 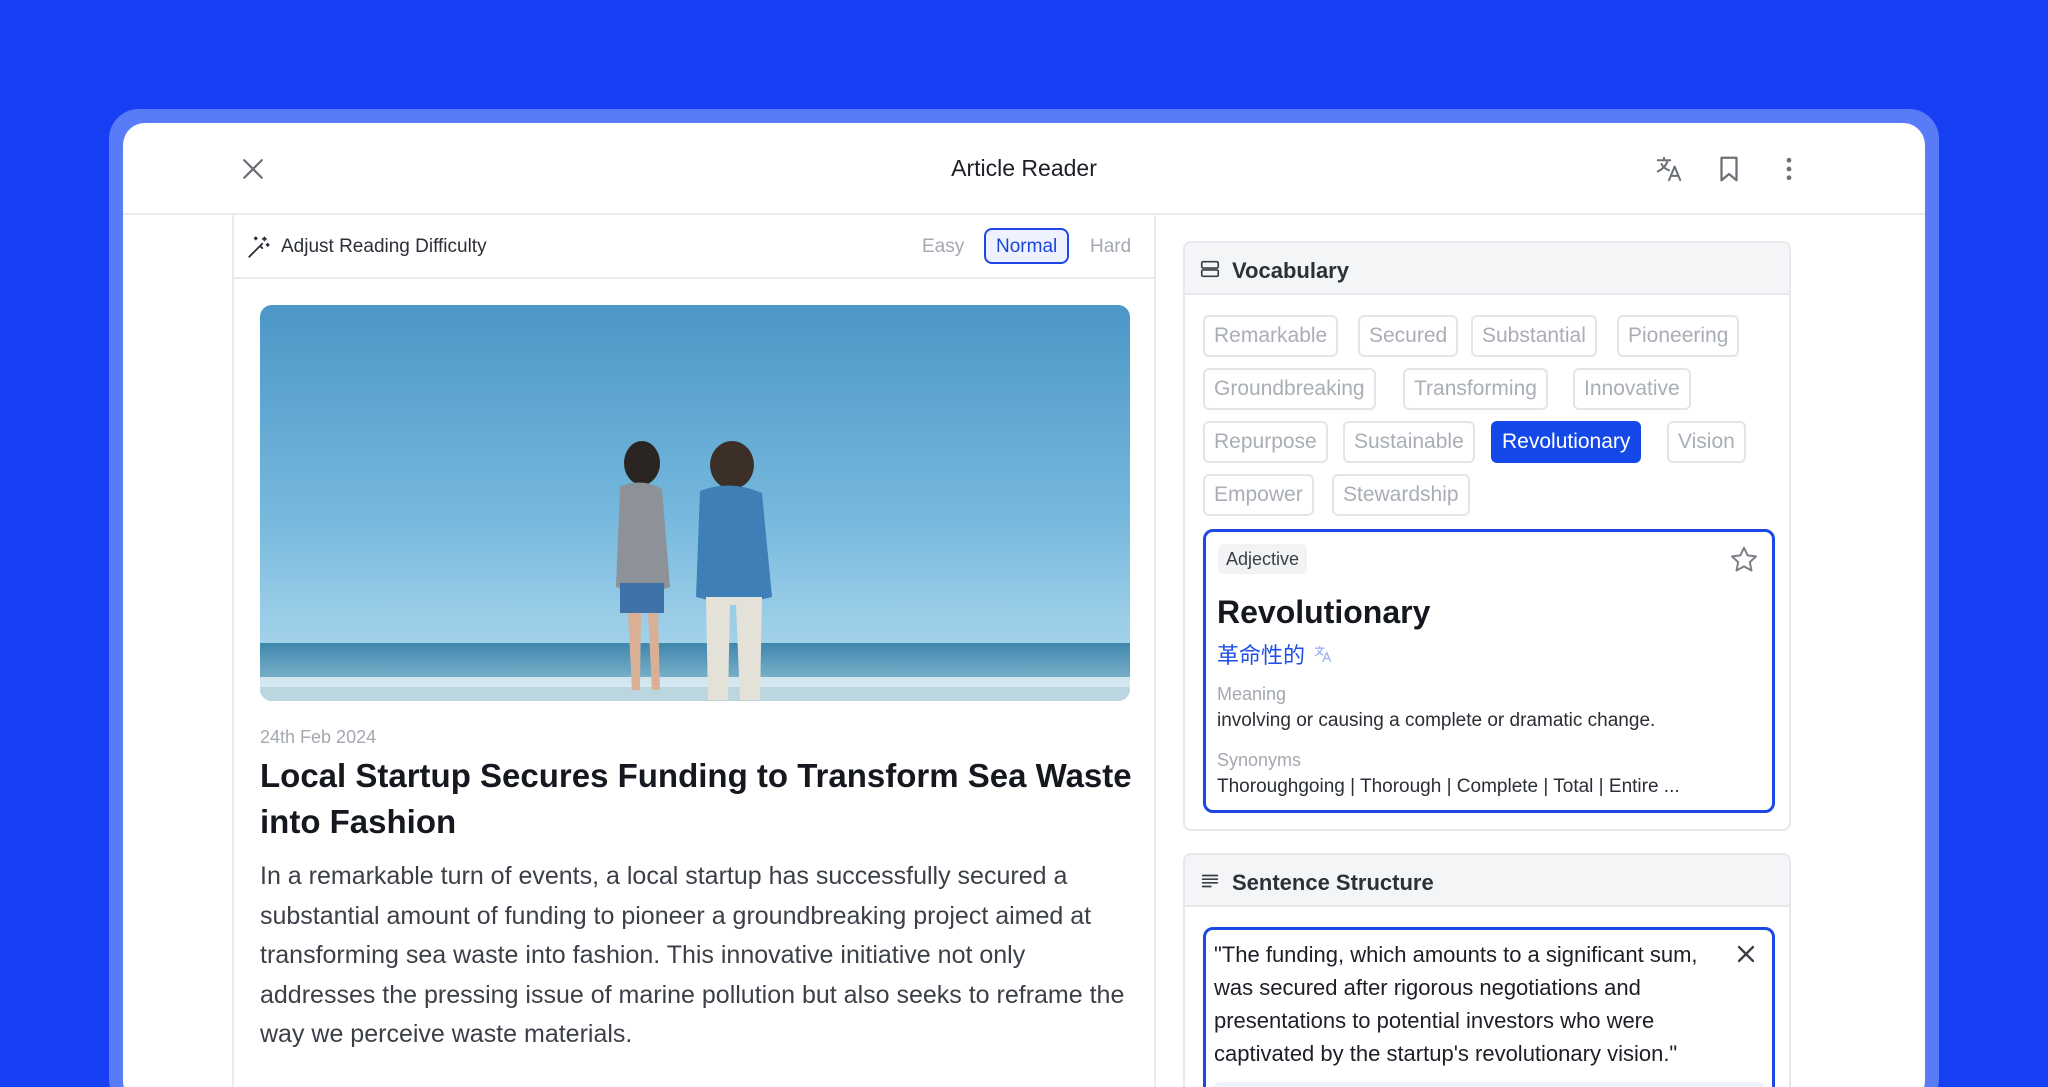 I want to click on star-icon, so click(x=1744, y=560).